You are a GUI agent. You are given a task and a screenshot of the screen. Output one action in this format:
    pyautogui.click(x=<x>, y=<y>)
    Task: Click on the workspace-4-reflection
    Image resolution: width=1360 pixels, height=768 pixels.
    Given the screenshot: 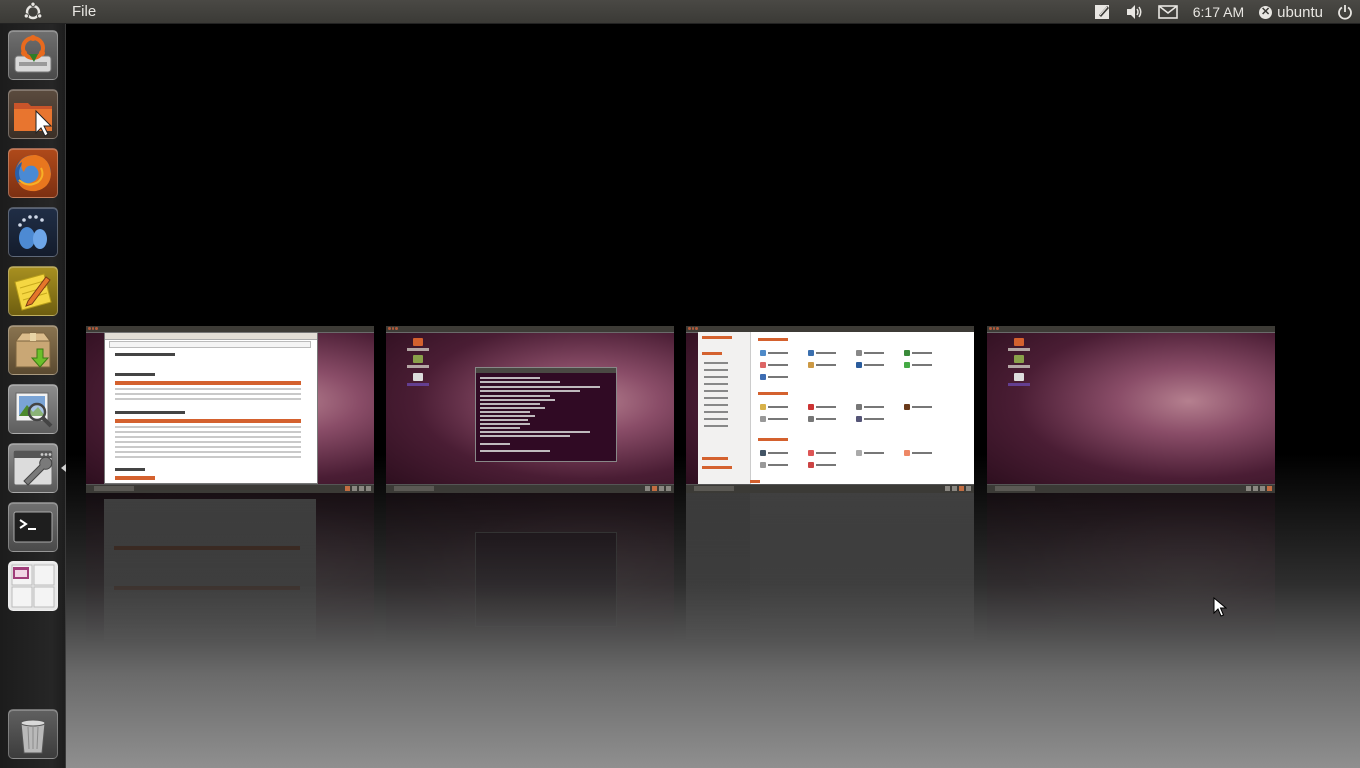 What is the action you would take?
    pyautogui.click(x=1131, y=568)
    